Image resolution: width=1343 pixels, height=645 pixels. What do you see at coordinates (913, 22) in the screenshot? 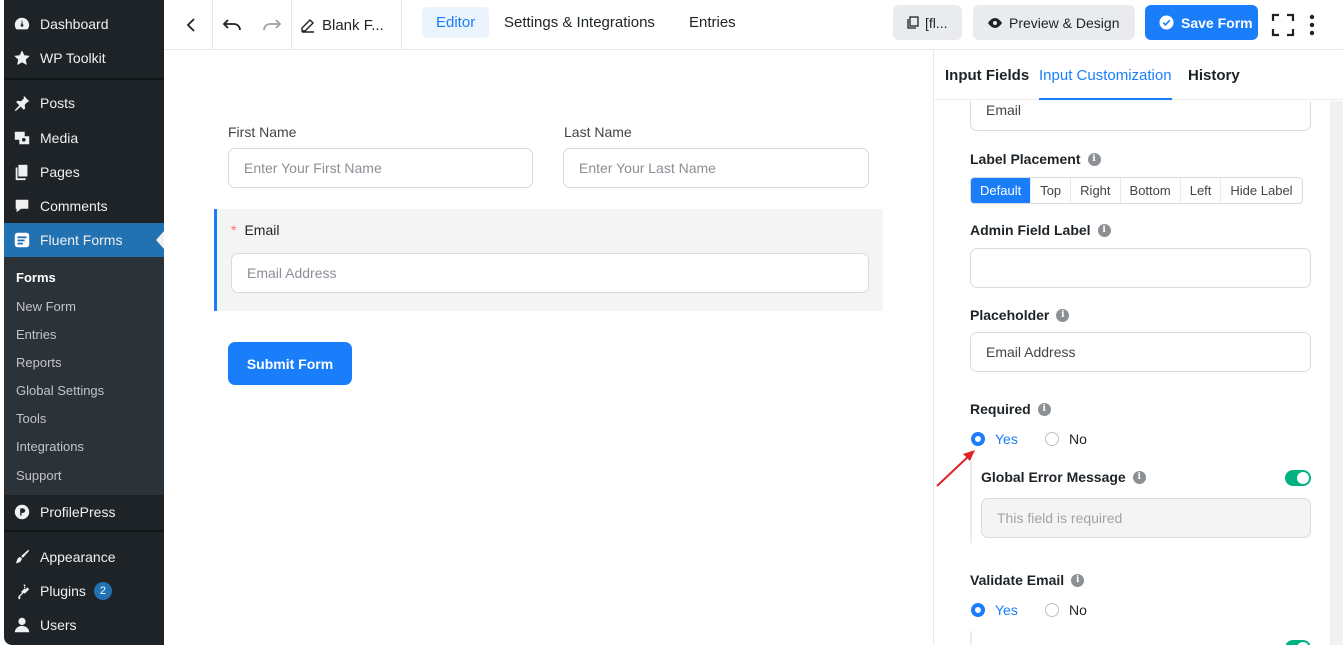
I see `copy-icon` at bounding box center [913, 22].